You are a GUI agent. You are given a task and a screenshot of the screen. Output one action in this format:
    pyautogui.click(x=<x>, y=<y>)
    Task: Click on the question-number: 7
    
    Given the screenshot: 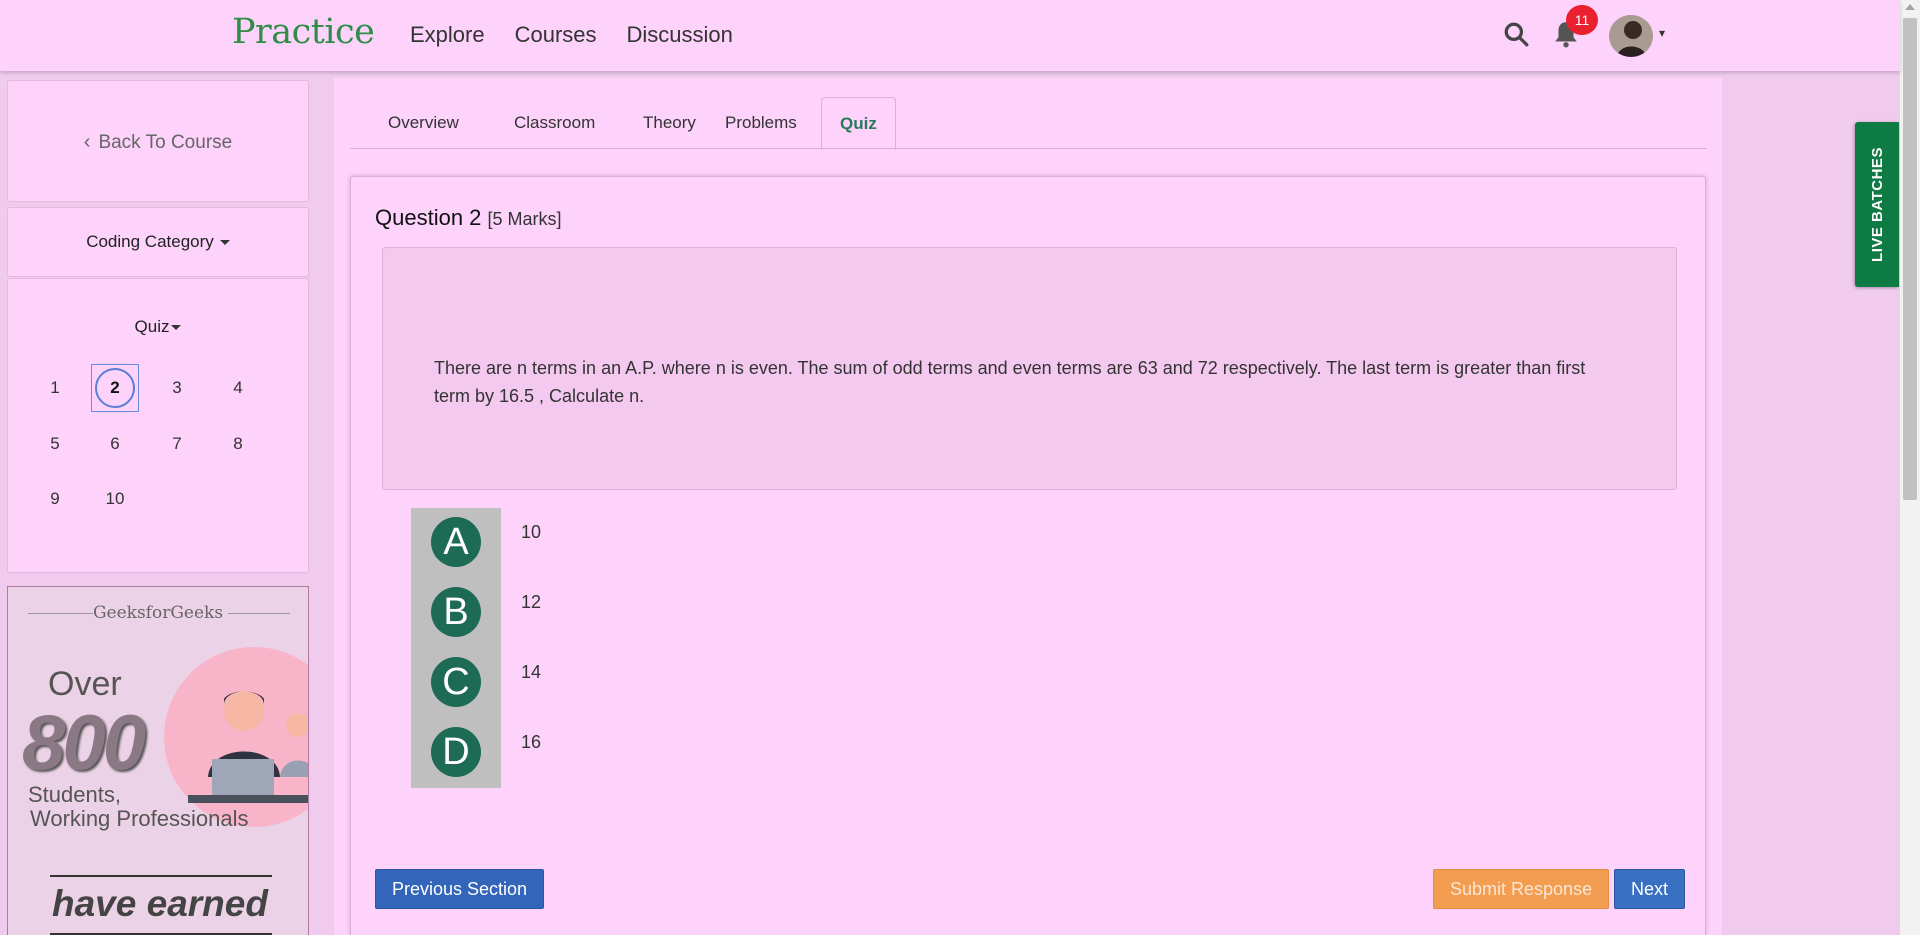 What is the action you would take?
    pyautogui.click(x=177, y=444)
    